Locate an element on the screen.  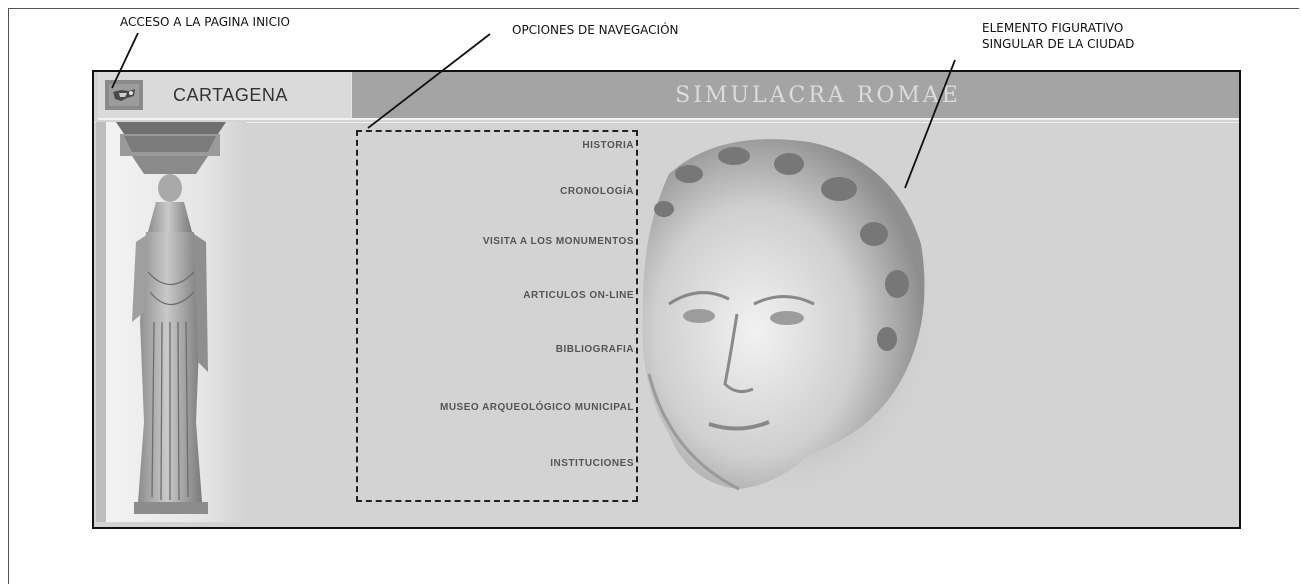
nav-item-historia: HISTORIA is located at coordinates (608, 145).